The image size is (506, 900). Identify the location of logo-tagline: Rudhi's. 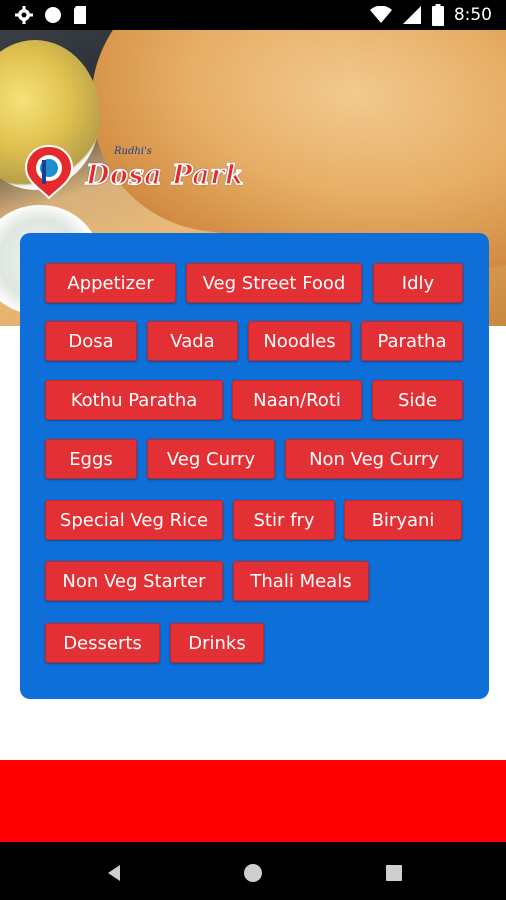
(133, 151).